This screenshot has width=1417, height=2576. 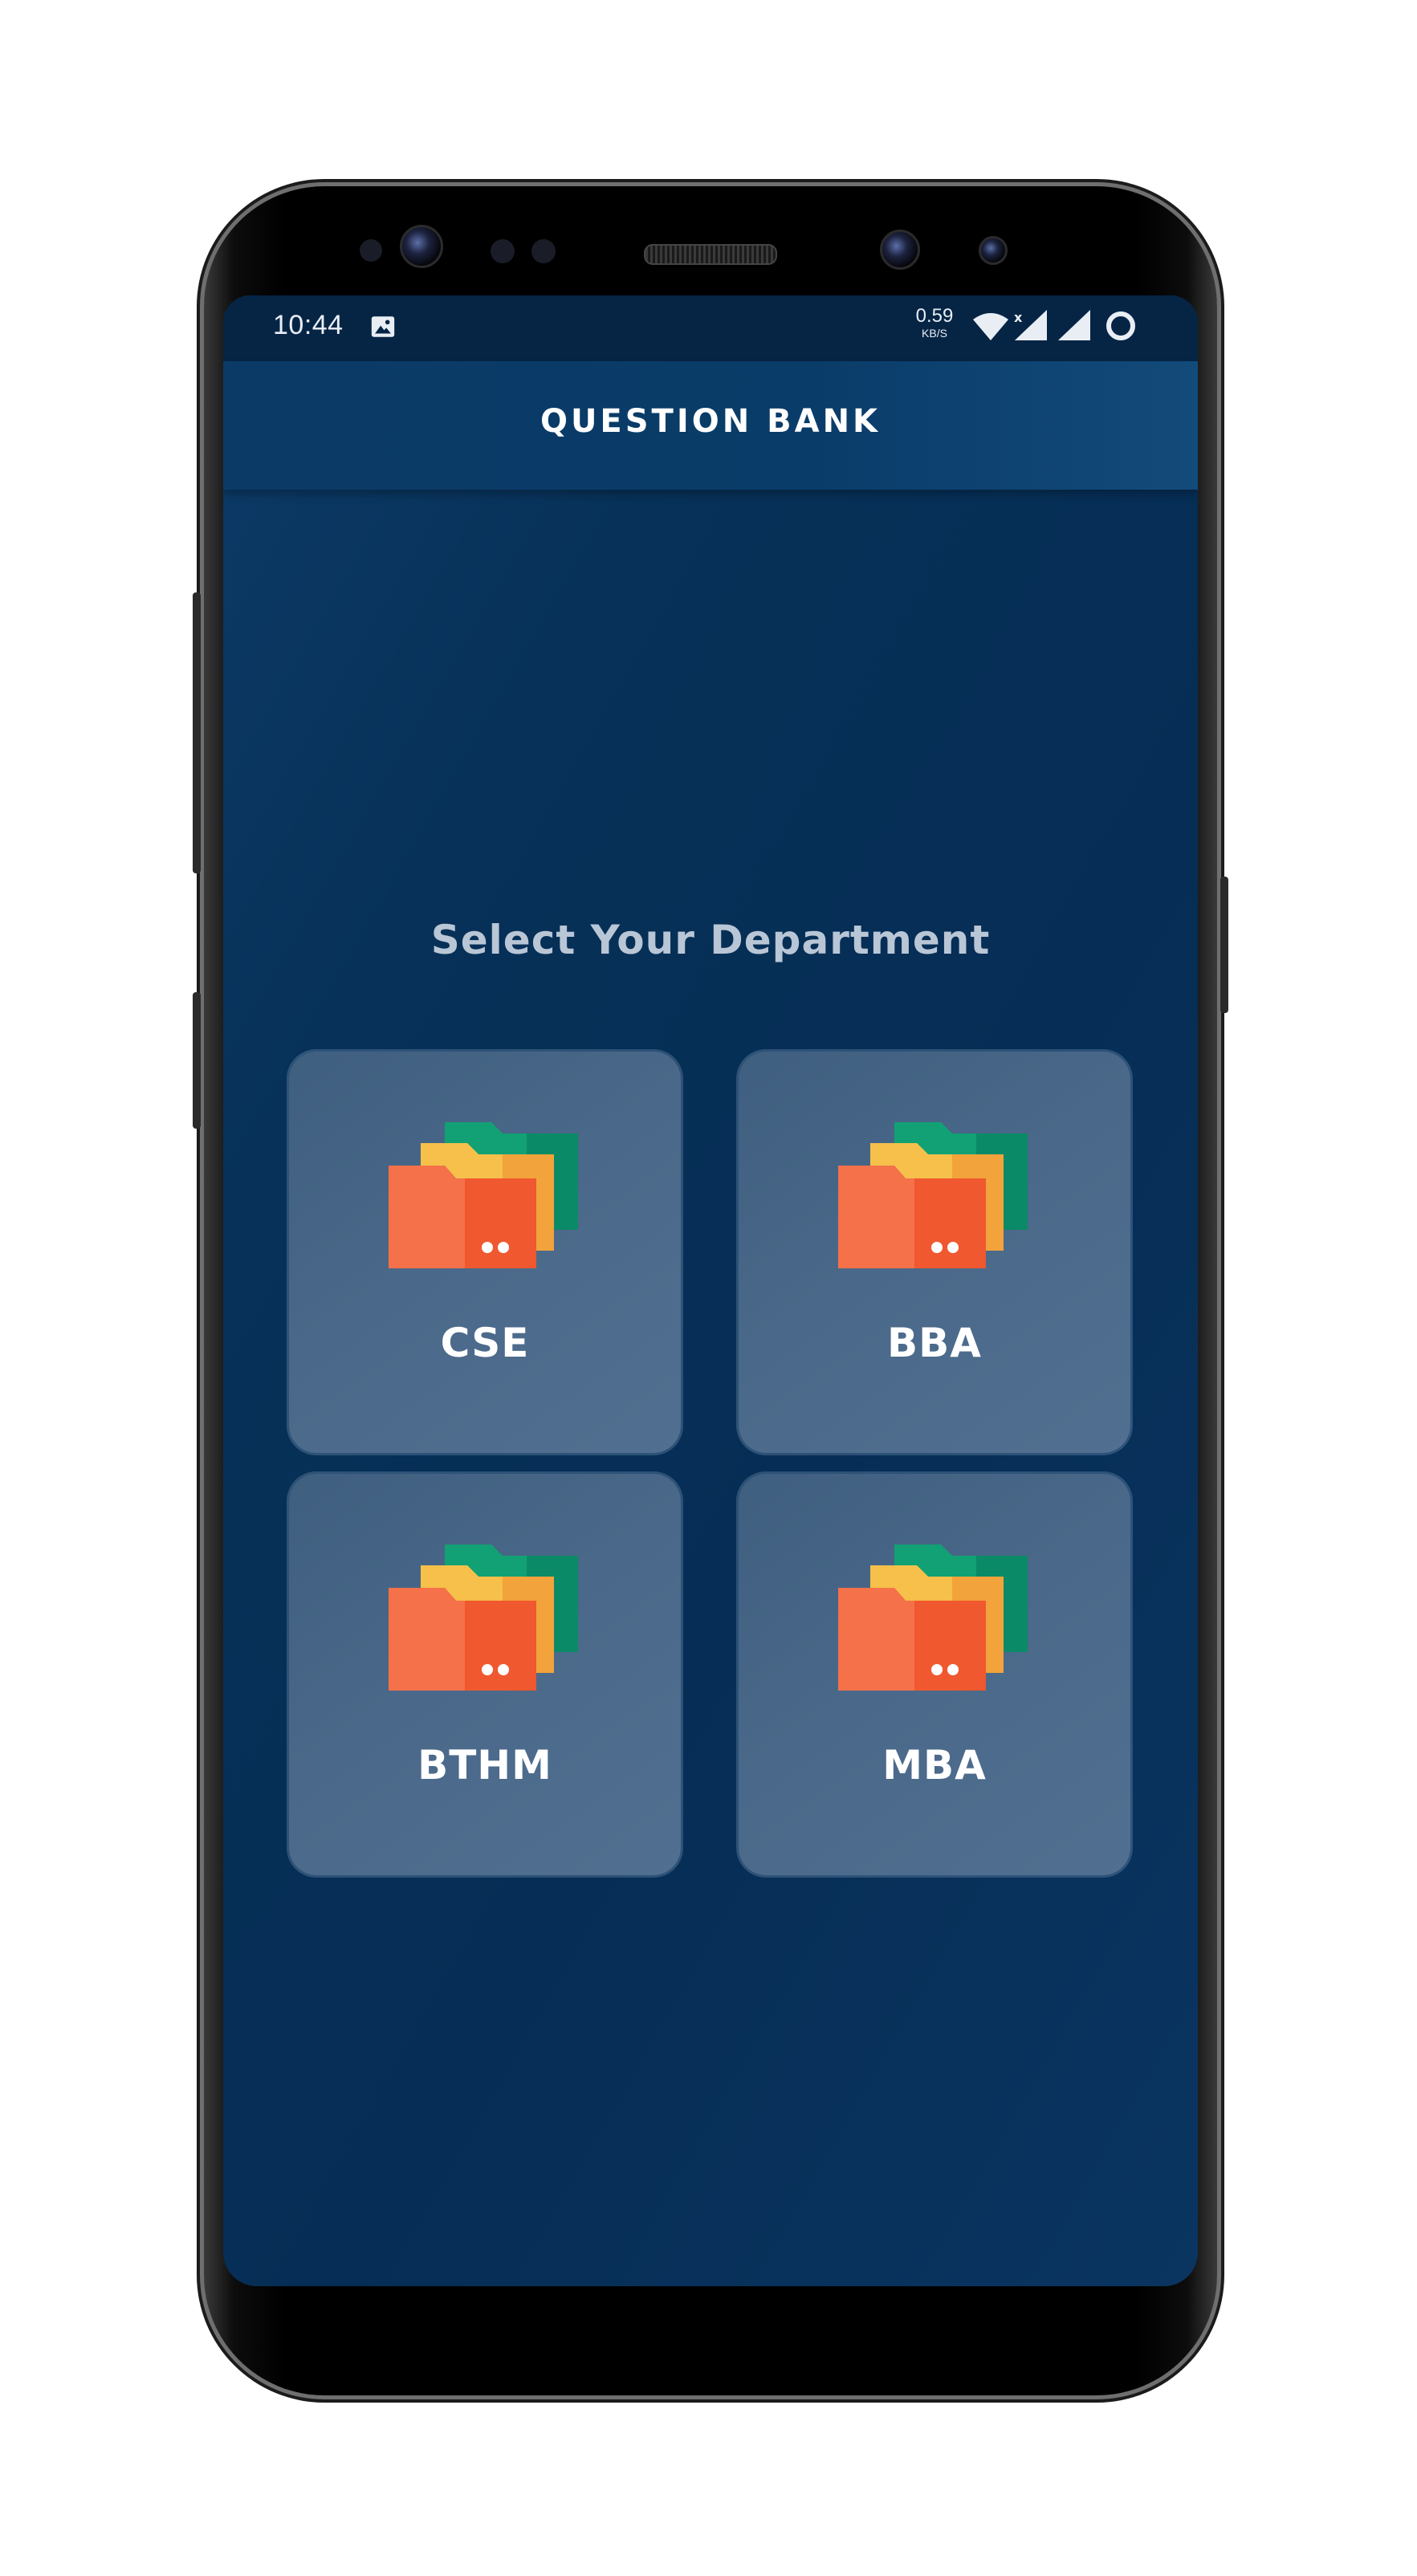 What do you see at coordinates (711, 422) in the screenshot?
I see `app-title: QUESTION BANK` at bounding box center [711, 422].